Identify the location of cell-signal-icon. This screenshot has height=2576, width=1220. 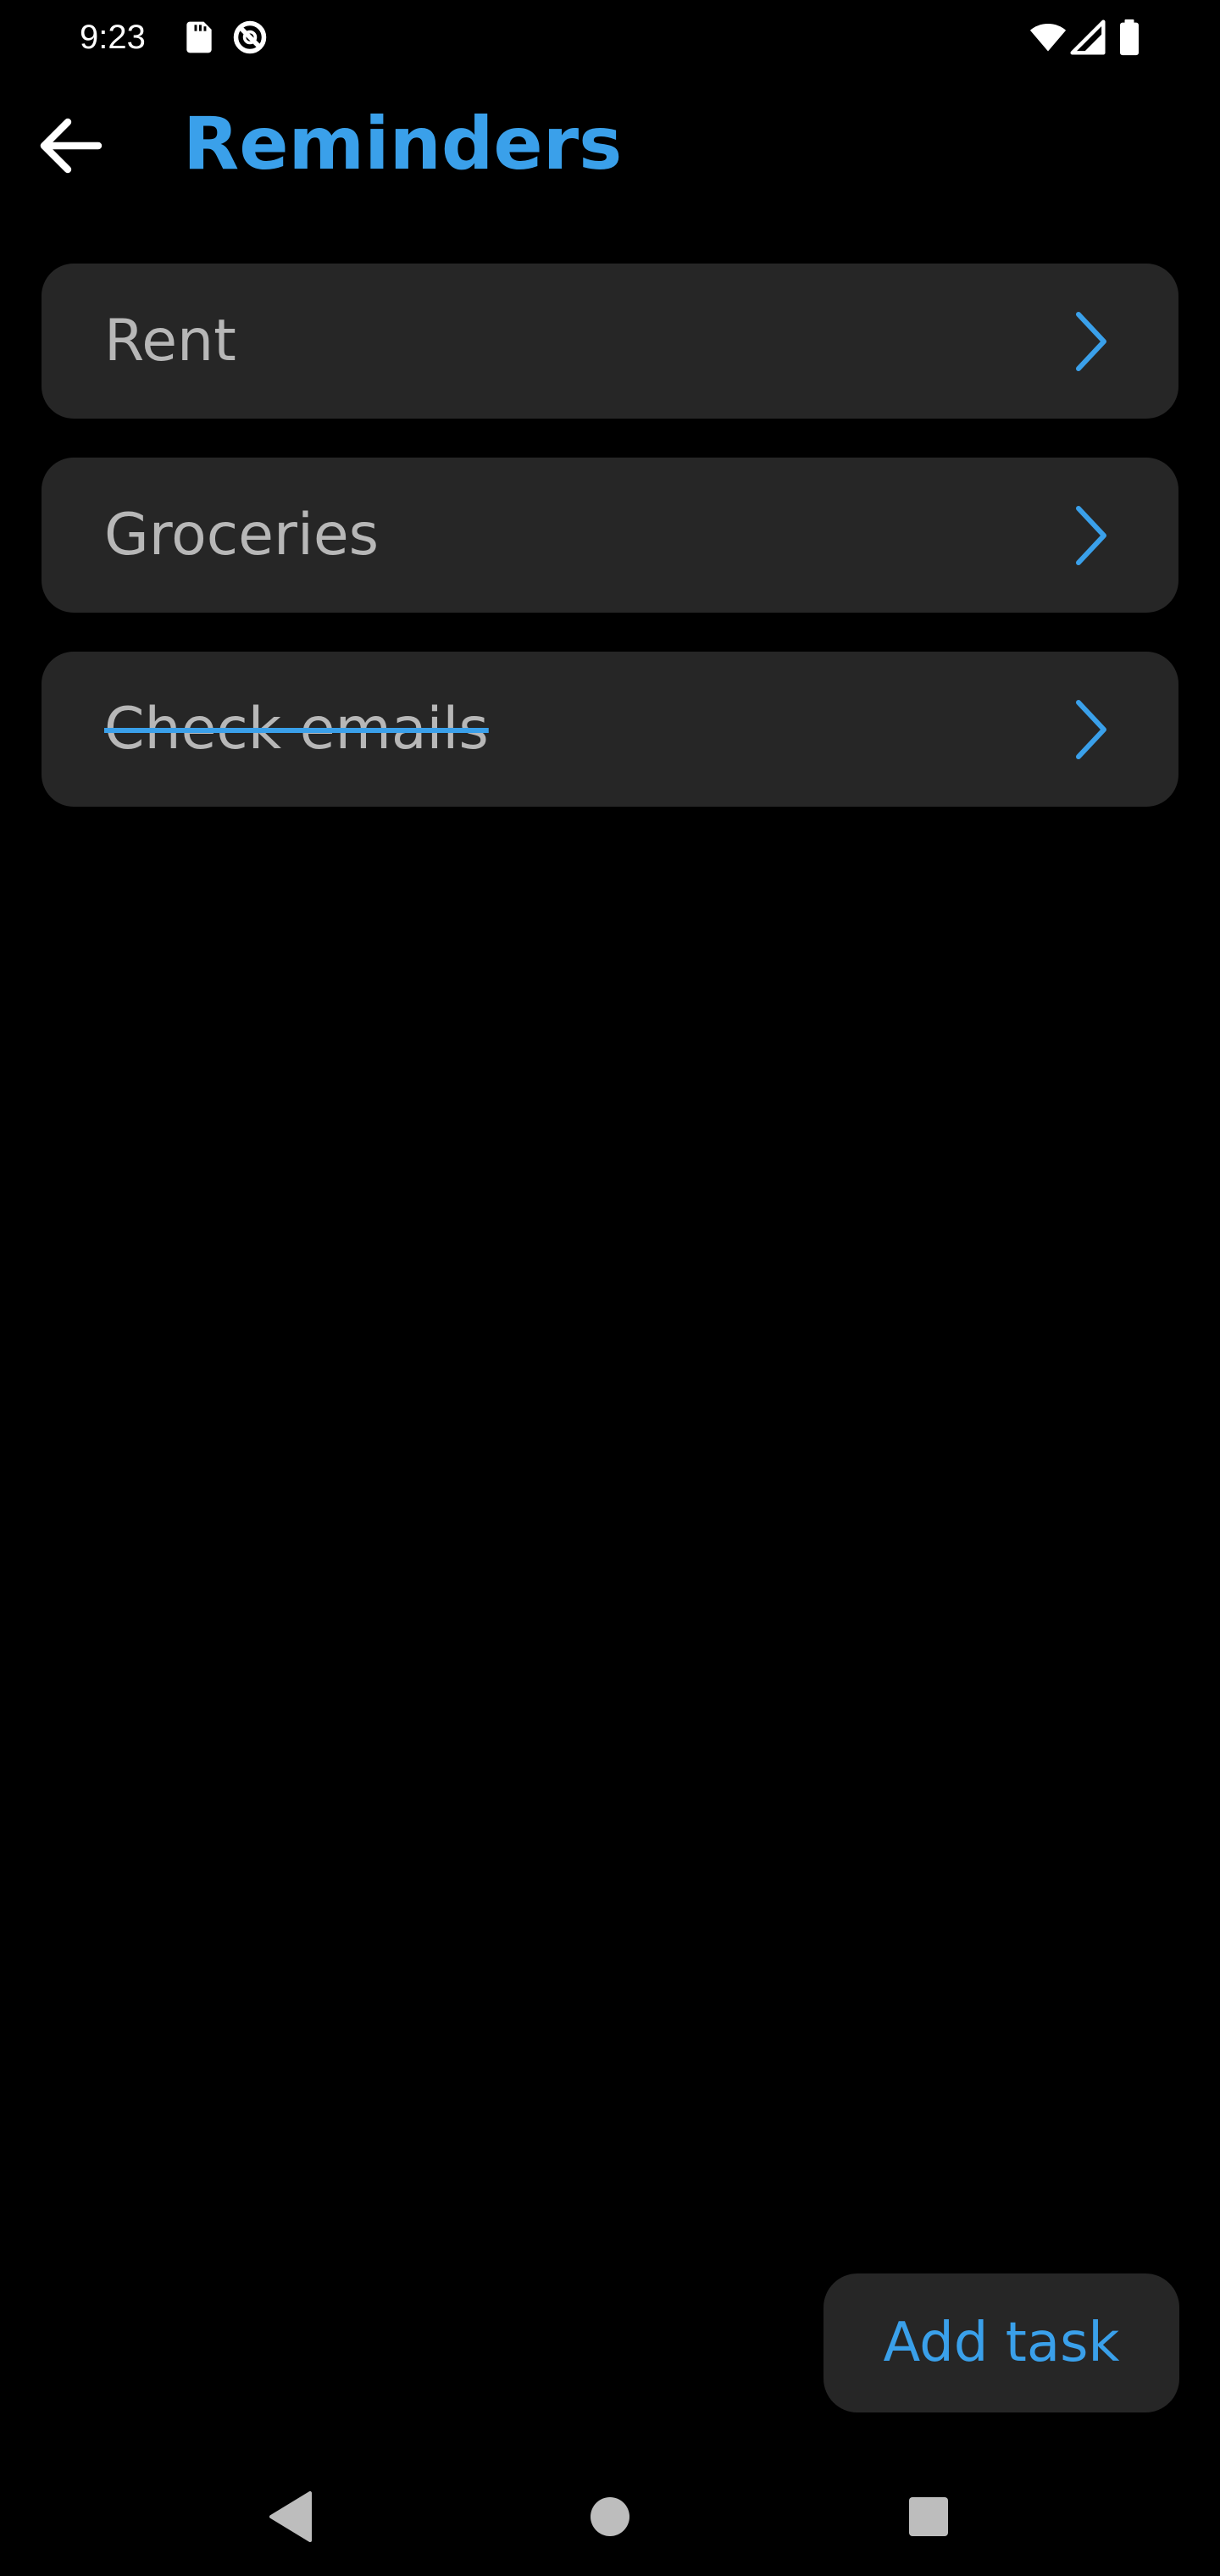
(1087, 37).